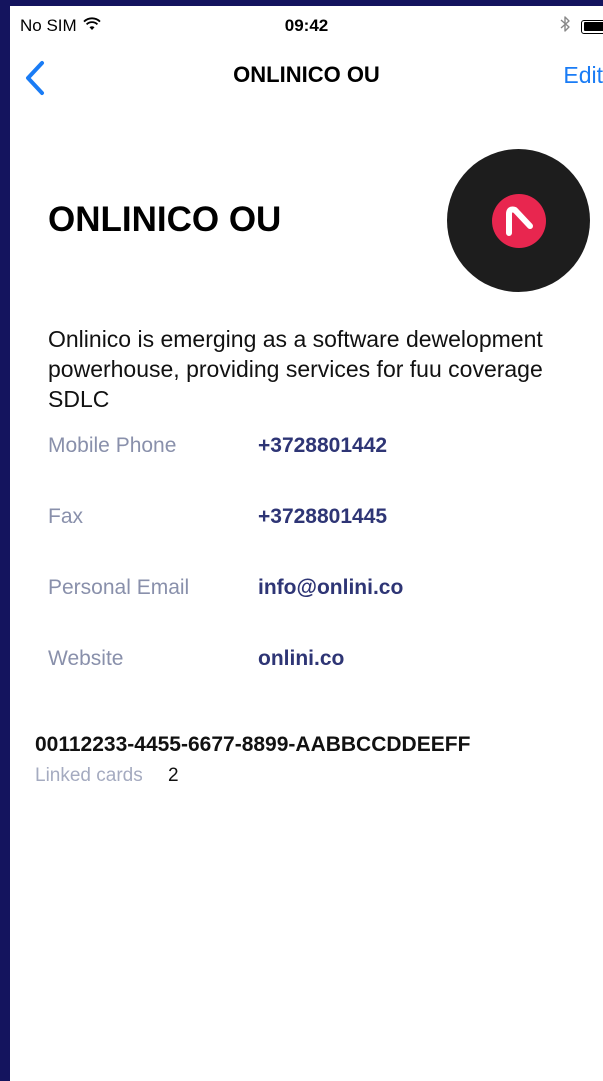  I want to click on battery-icon, so click(592, 26).